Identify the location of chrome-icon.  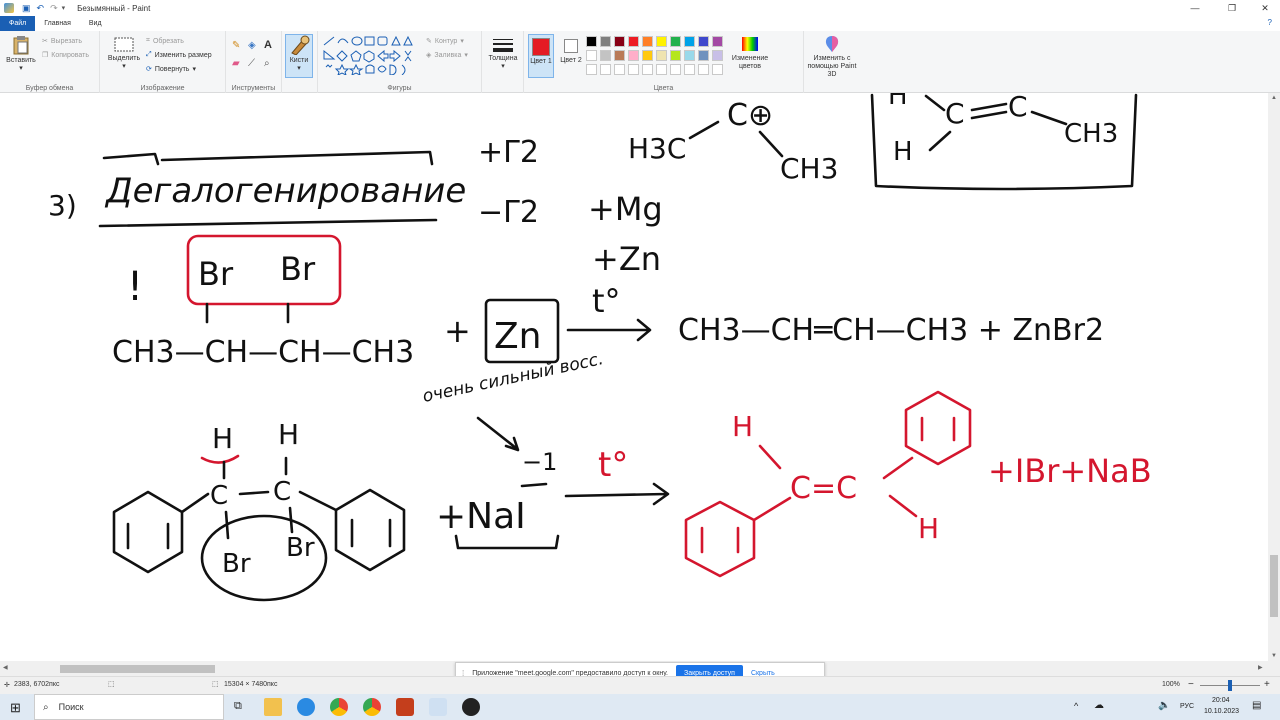
(339, 707).